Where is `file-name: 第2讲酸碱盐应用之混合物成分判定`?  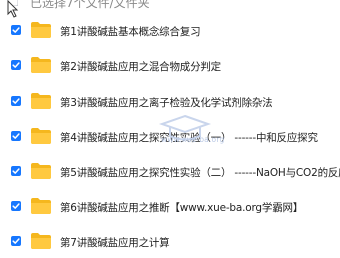 file-name: 第2讲酸碱盐应用之混合物成分判定 is located at coordinates (140, 66).